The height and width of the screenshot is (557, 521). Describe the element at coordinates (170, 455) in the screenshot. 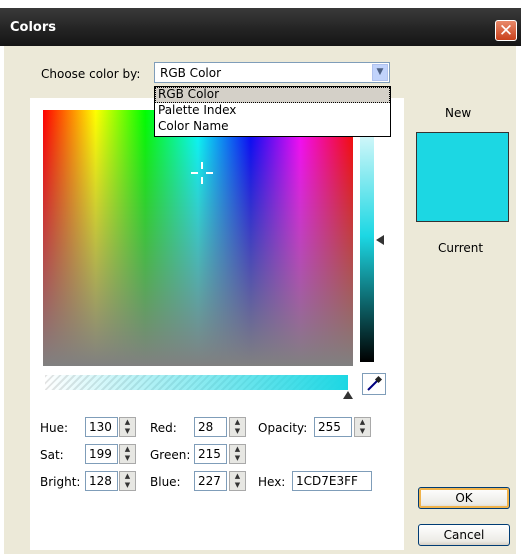

I see `green-label: Green:` at that location.